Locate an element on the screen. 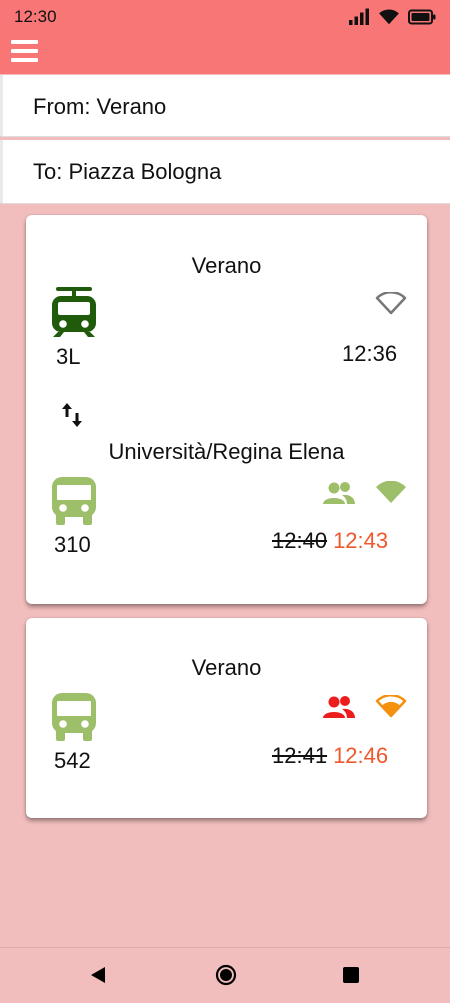 This screenshot has height=1003, width=450. realtime-time: 12:43 is located at coordinates (361, 540).